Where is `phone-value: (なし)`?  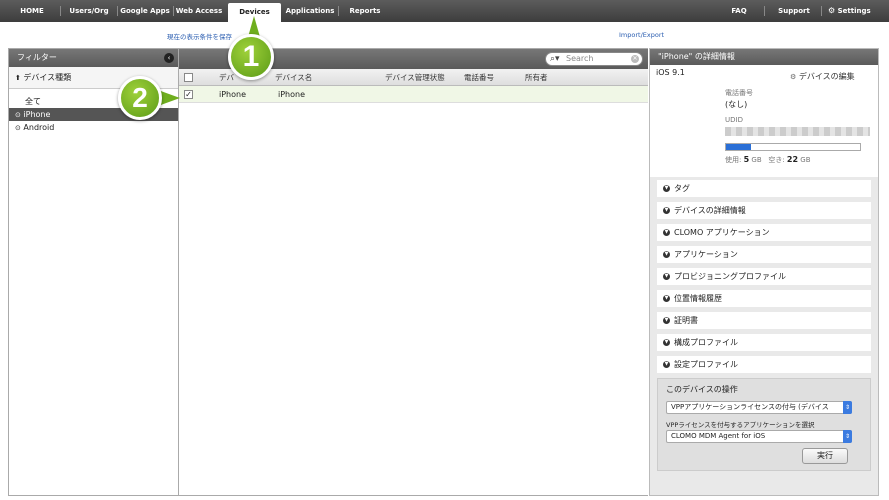 phone-value: (なし) is located at coordinates (736, 104).